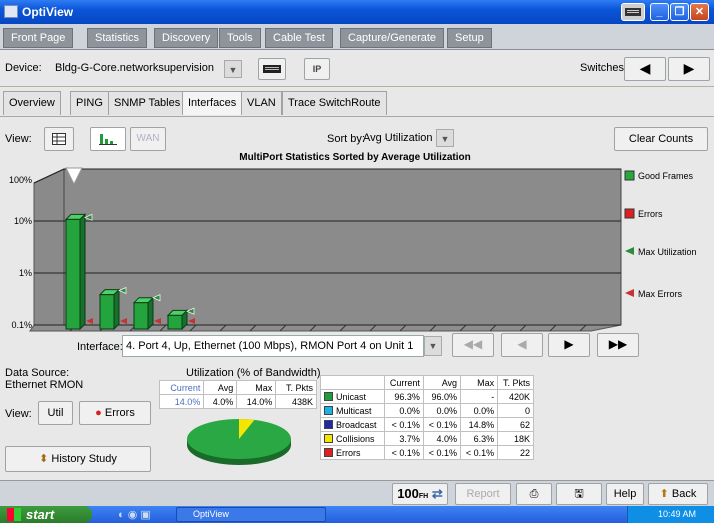  Describe the element at coordinates (420, 494) in the screenshot. I see `link-speed-indicator: 100FH ⇄` at that location.